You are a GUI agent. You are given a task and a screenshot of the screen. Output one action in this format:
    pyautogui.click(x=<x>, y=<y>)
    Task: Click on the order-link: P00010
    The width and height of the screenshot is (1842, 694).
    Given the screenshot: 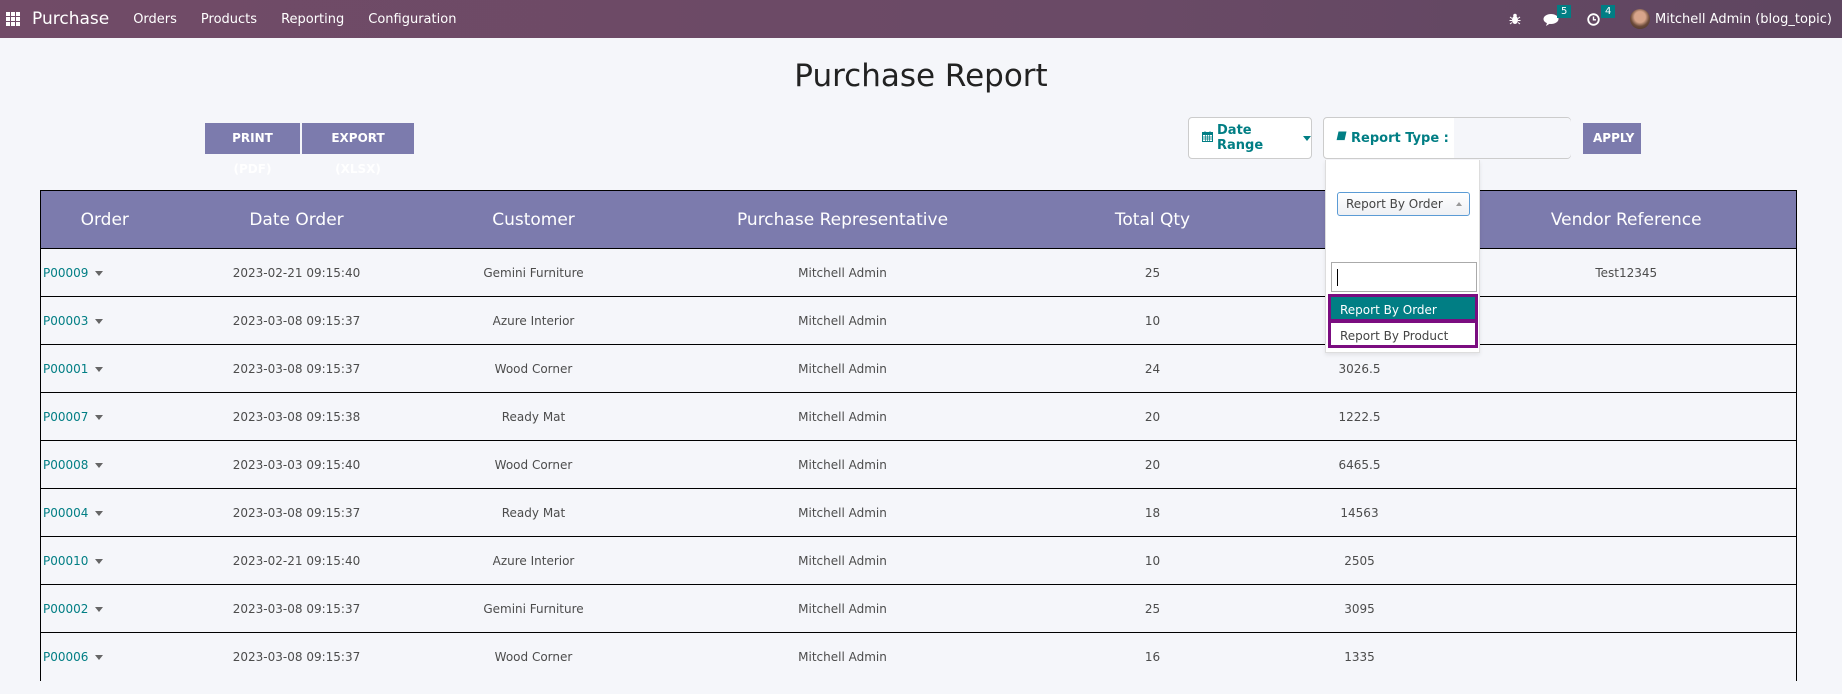 What is the action you would take?
    pyautogui.click(x=104, y=560)
    